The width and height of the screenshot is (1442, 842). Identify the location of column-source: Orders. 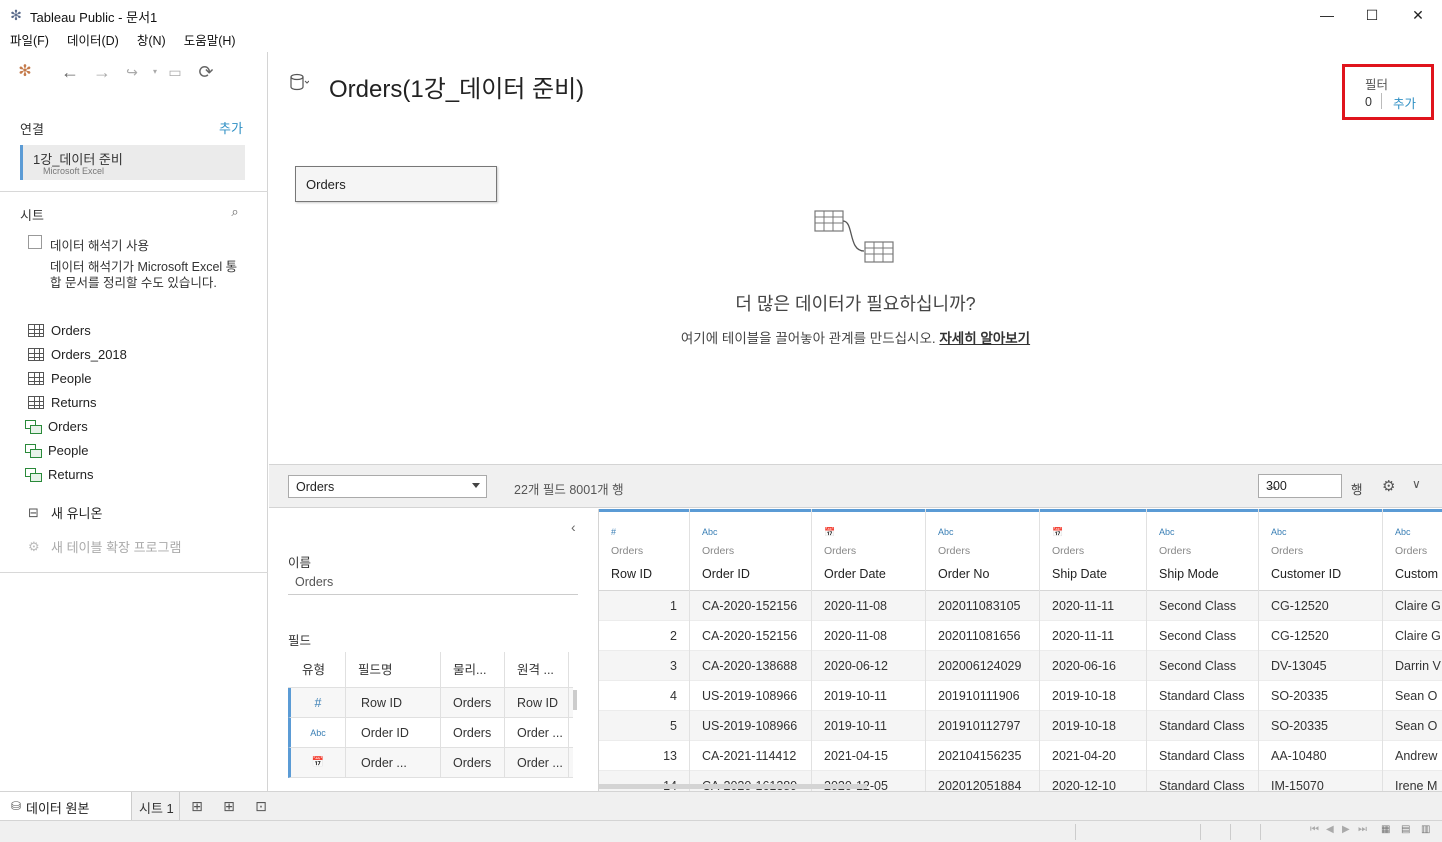
(1411, 551).